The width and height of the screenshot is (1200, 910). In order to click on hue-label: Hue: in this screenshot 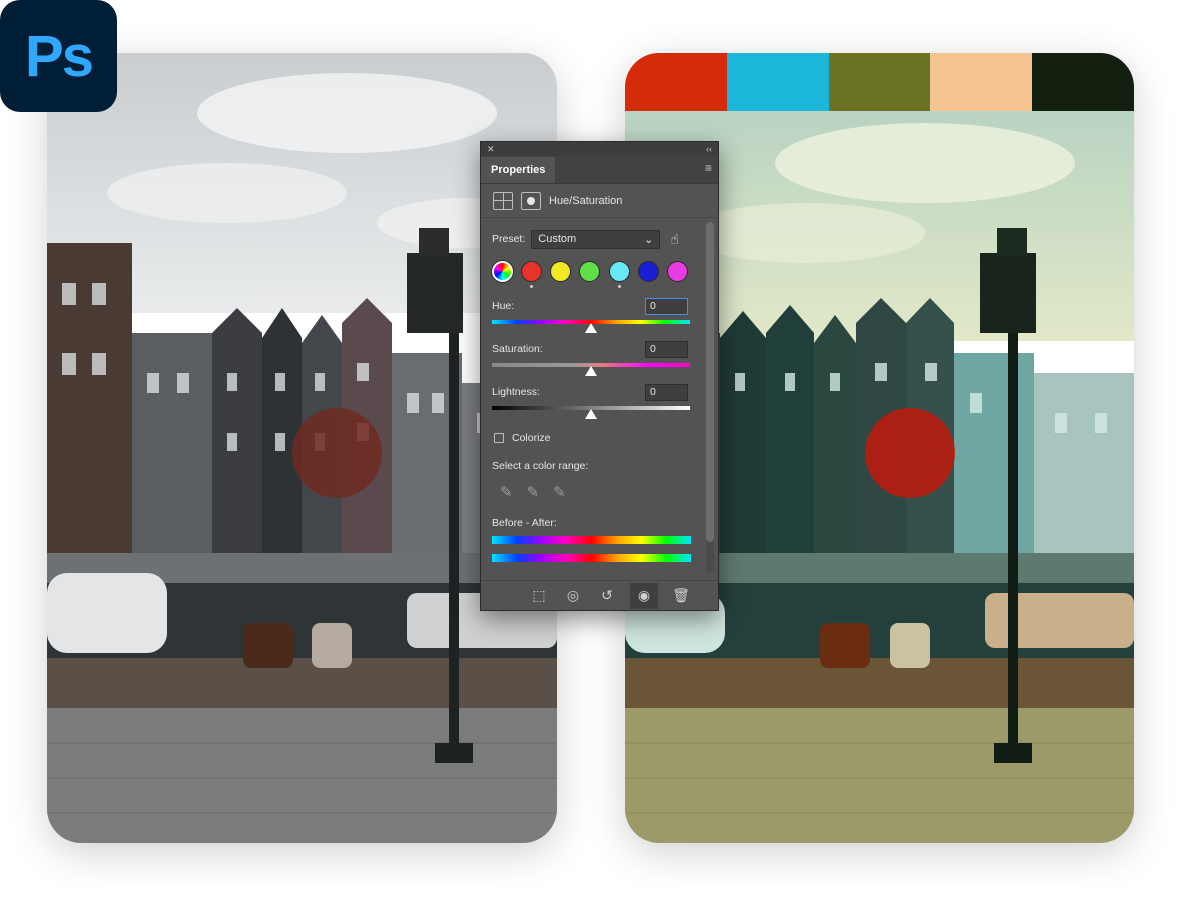, I will do `click(503, 306)`.